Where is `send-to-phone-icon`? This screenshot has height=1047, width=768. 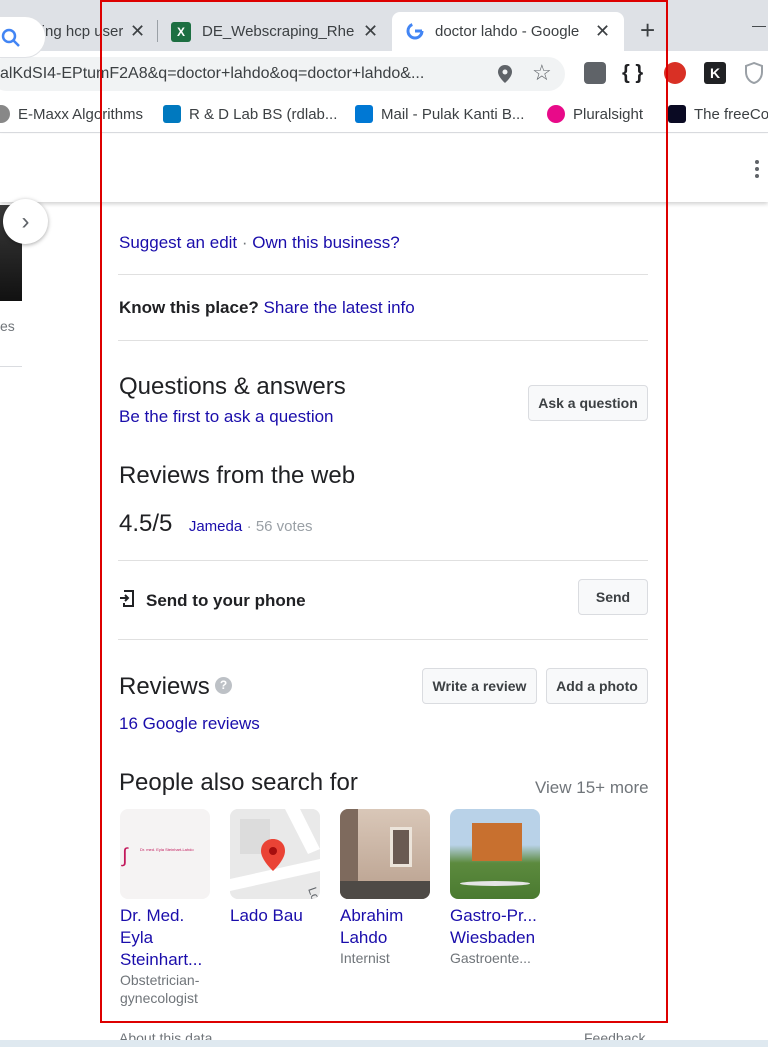 send-to-phone-icon is located at coordinates (127, 601).